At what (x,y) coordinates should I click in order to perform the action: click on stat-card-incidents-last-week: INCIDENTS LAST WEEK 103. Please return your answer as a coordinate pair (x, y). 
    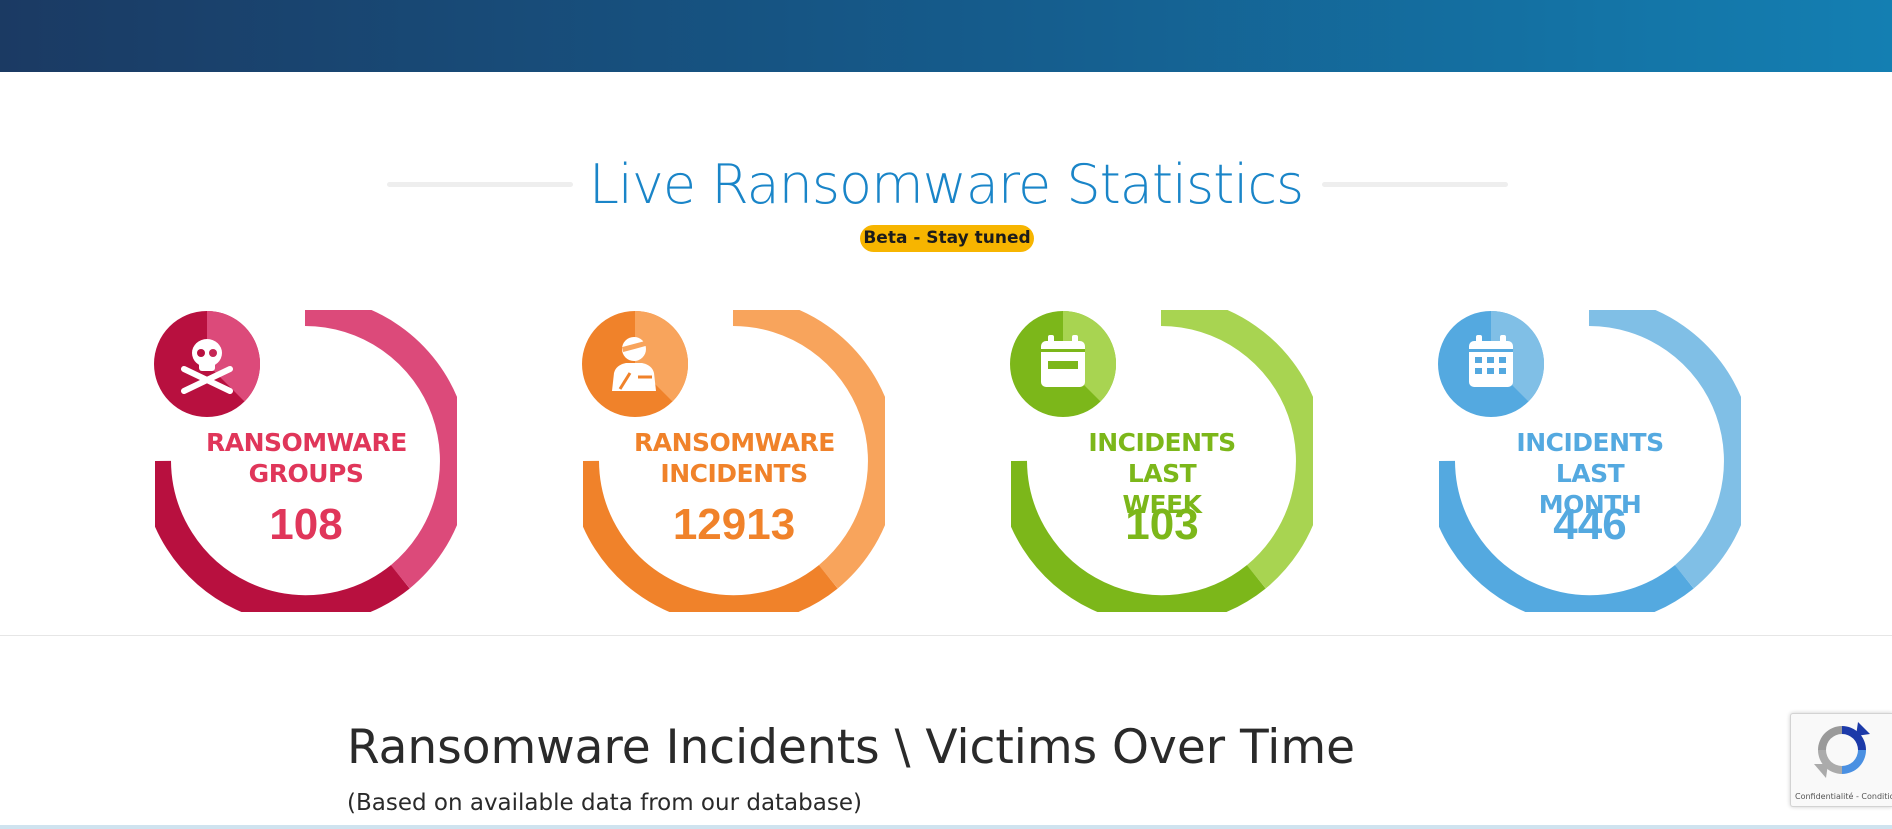
    Looking at the image, I should click on (1161, 461).